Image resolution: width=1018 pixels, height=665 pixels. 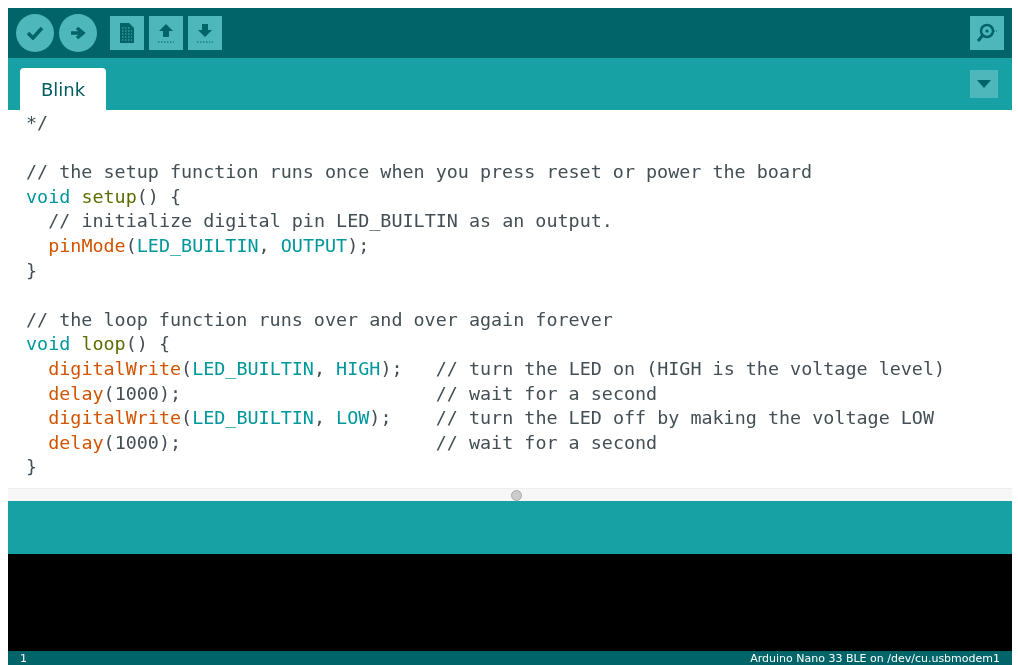 I want to click on serial-monitor-button, so click(x=987, y=33).